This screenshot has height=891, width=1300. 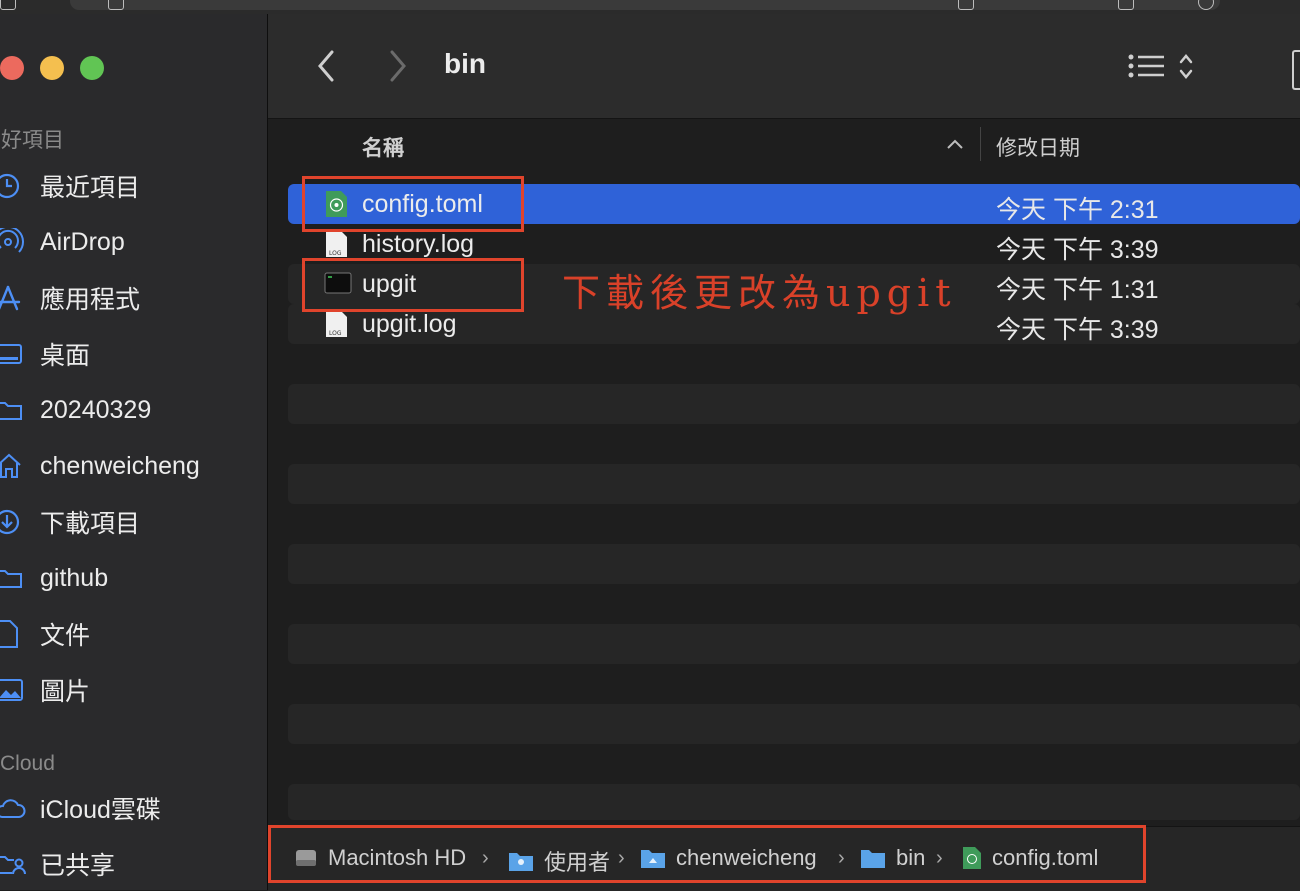 What do you see at coordinates (130, 690) in the screenshot?
I see `sidebar-item-pictures: 圖片` at bounding box center [130, 690].